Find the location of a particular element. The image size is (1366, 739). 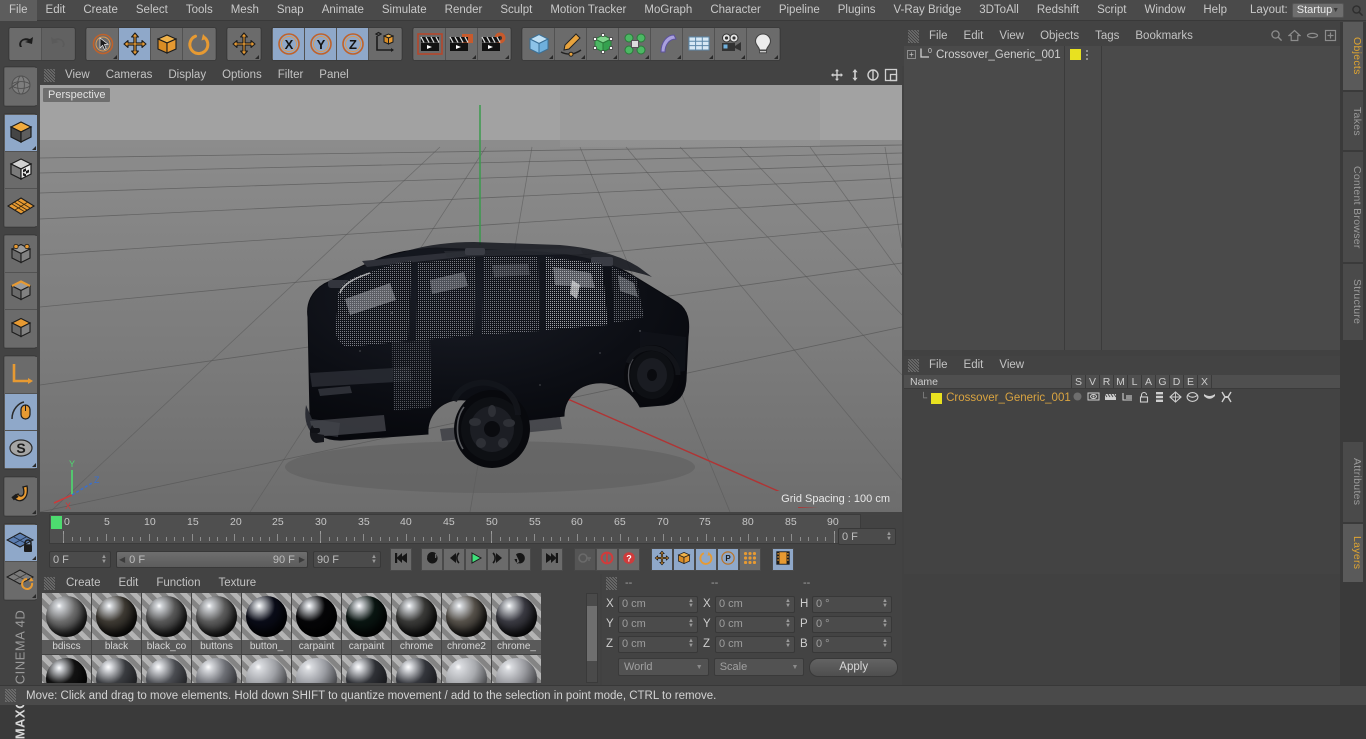

redo-button is located at coordinates (58, 43).